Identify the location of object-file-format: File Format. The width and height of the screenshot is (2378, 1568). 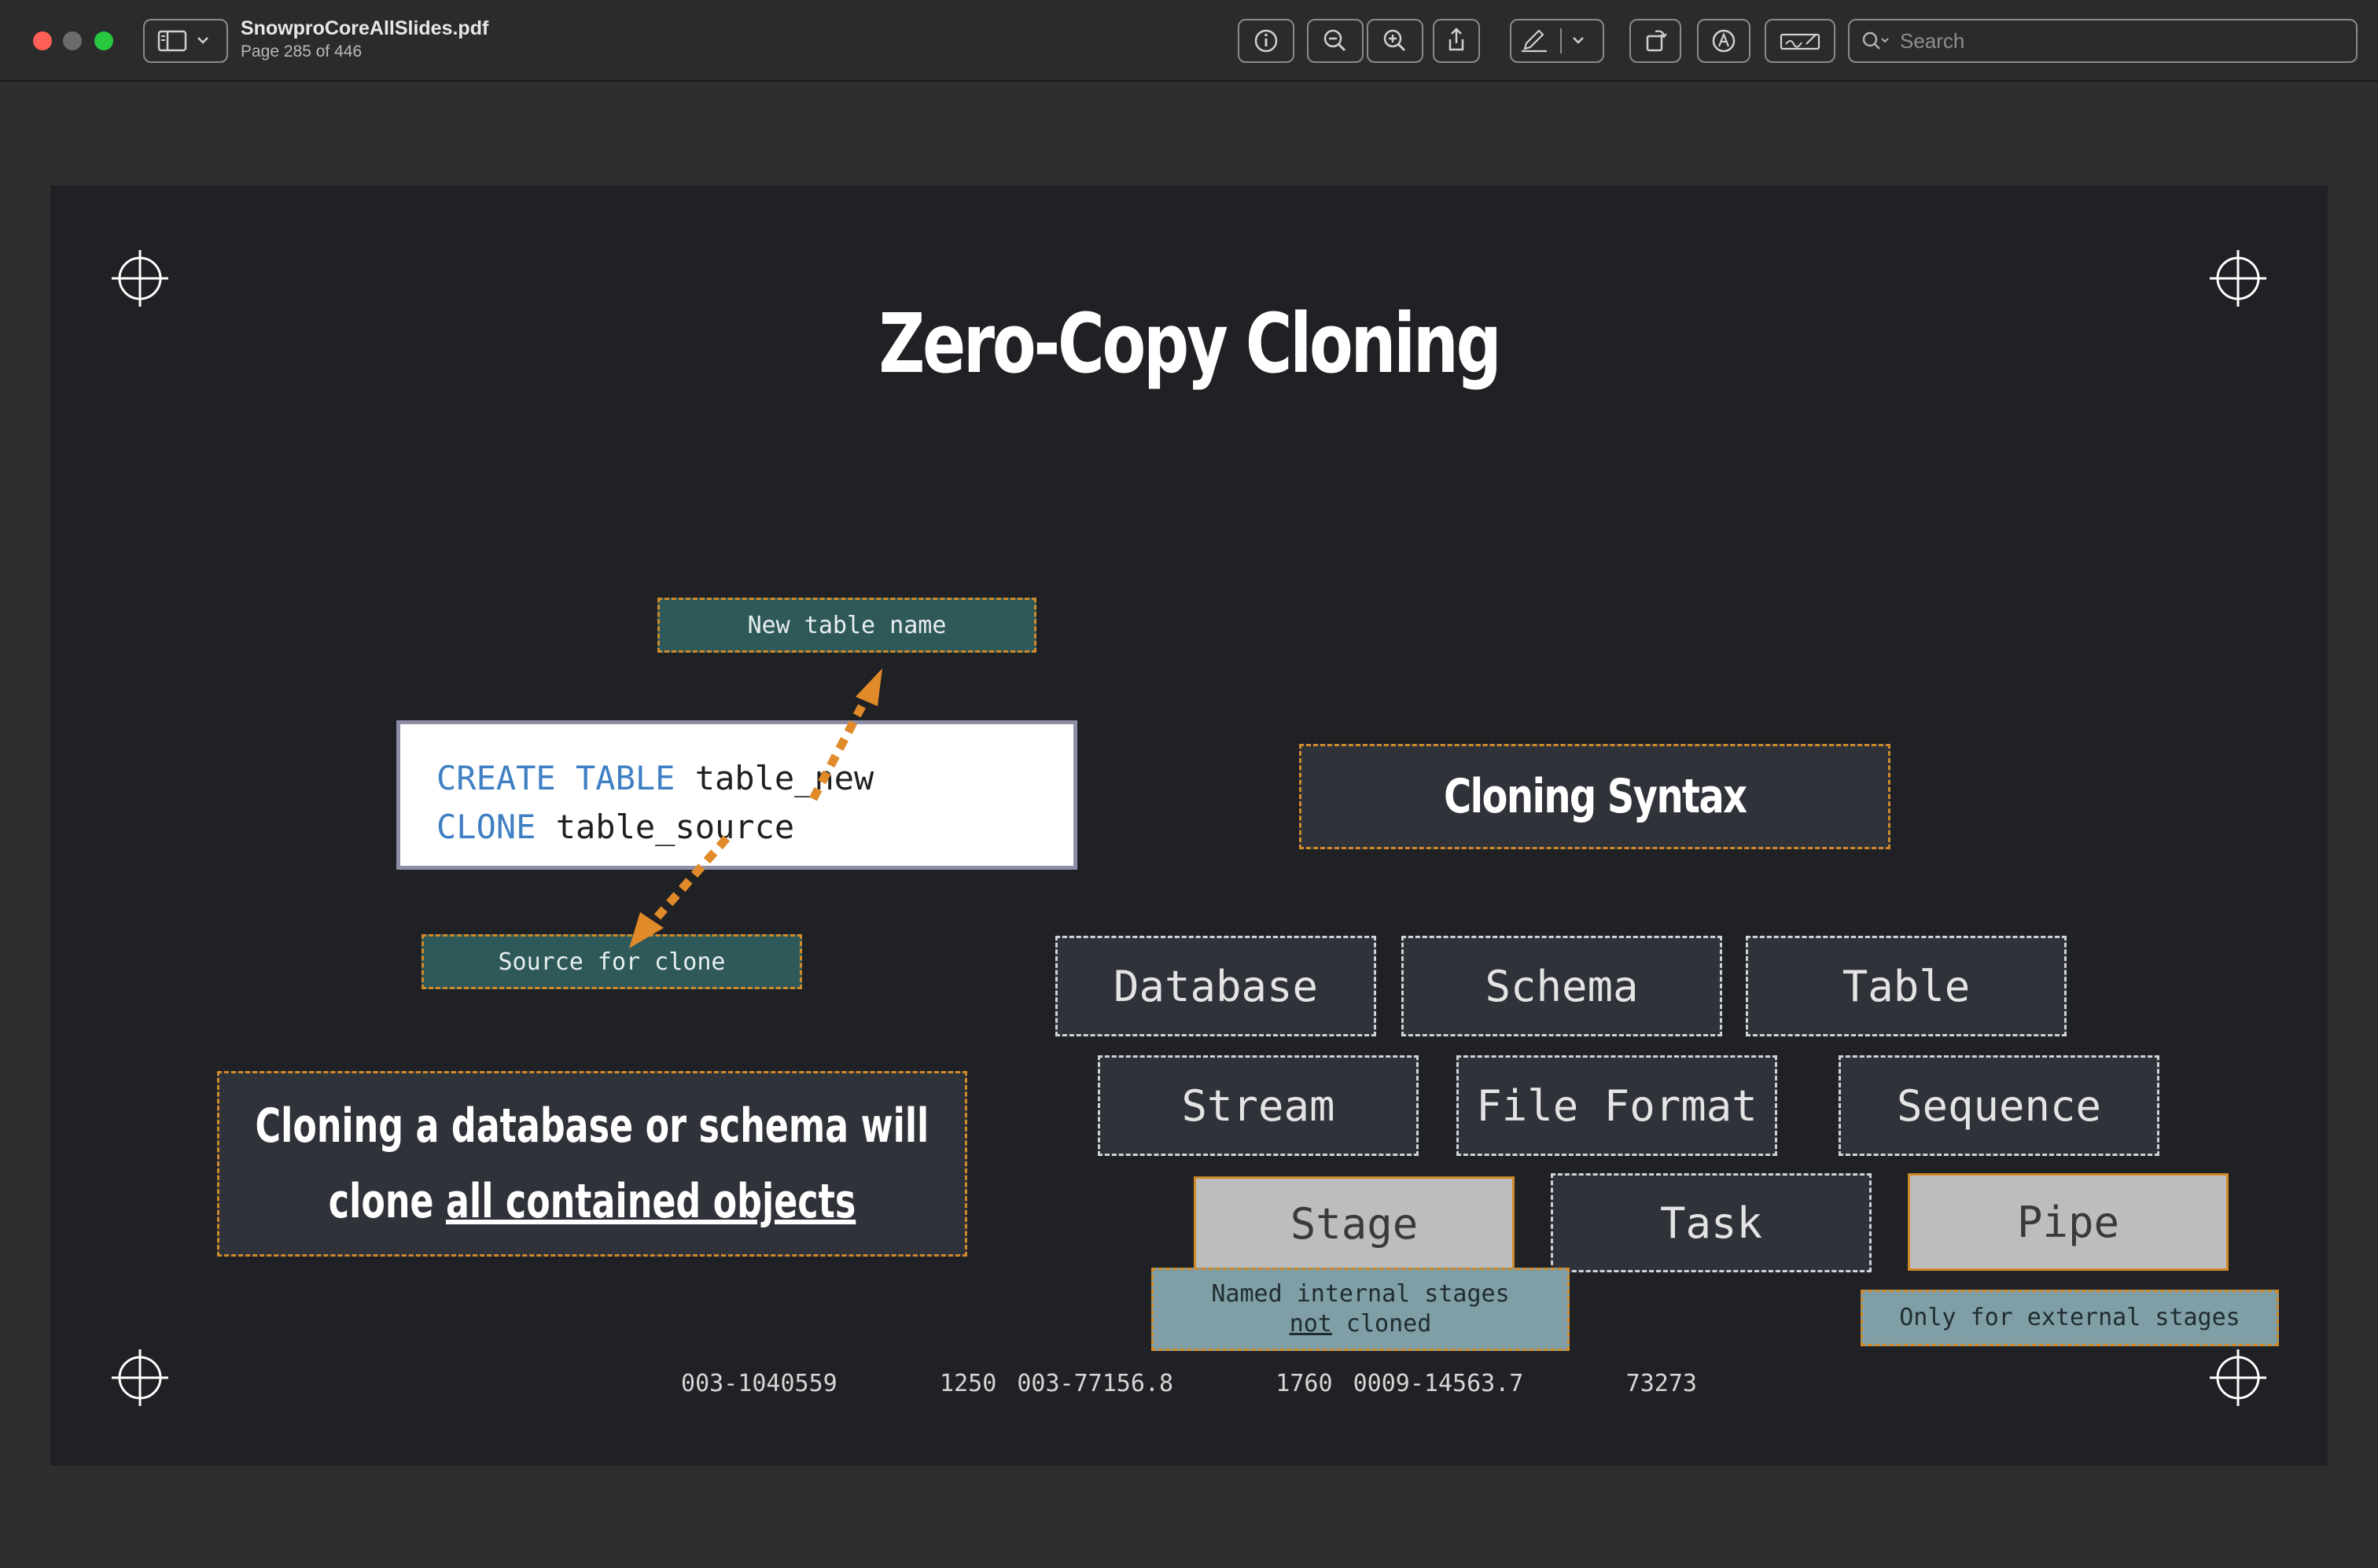
(1616, 1105).